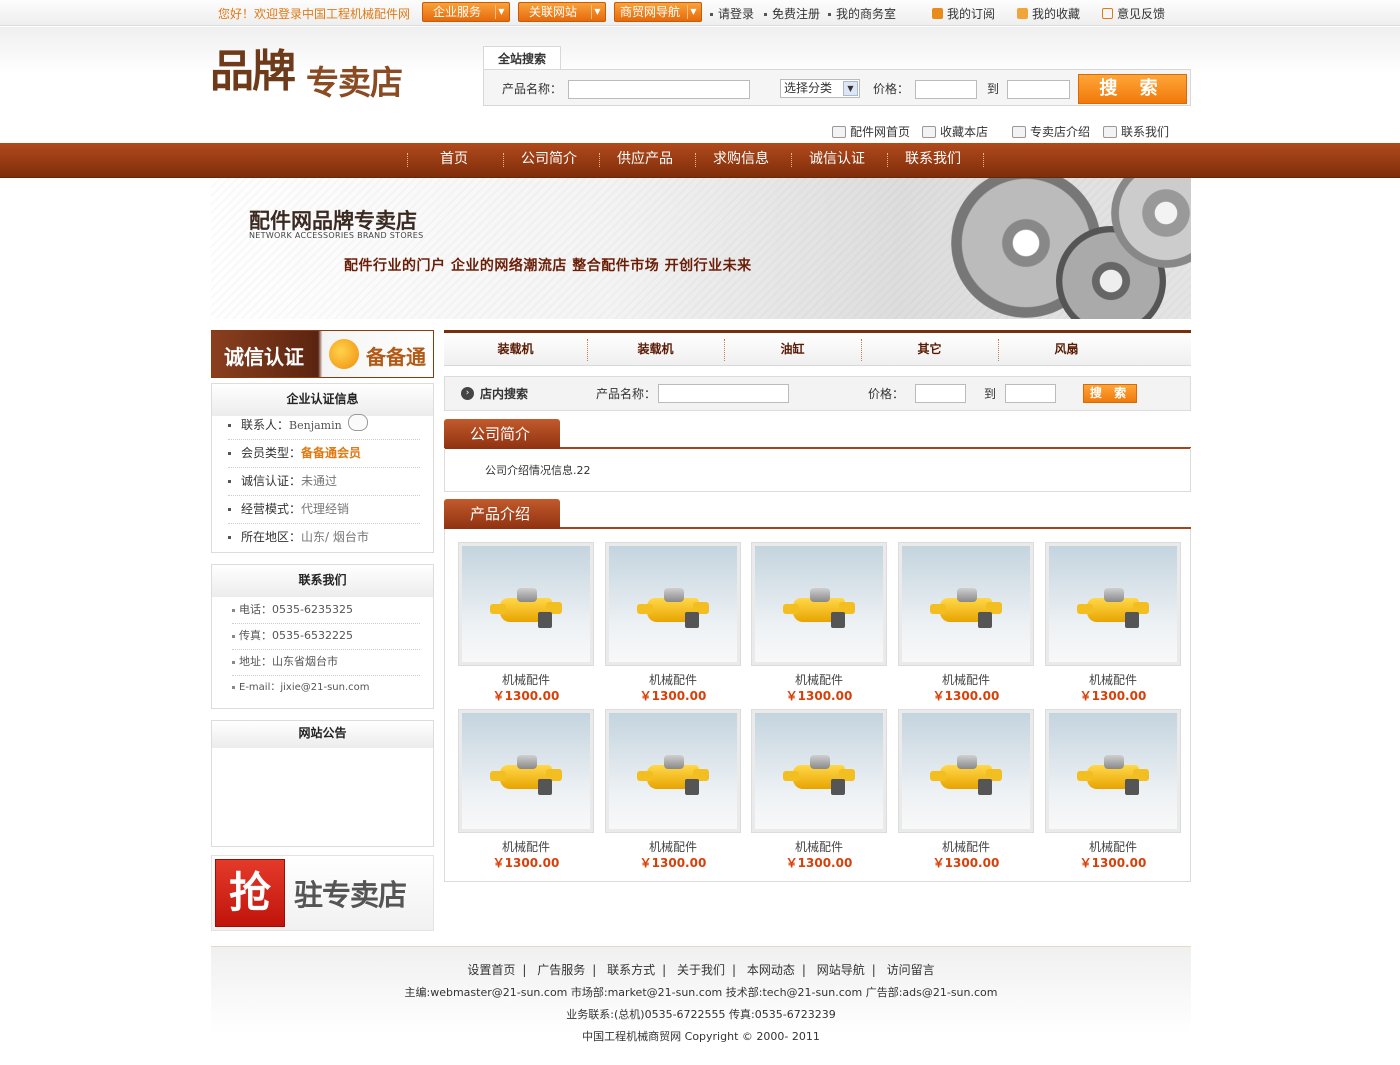  Describe the element at coordinates (1038, 89) in the screenshot. I see `price-max-input` at that location.